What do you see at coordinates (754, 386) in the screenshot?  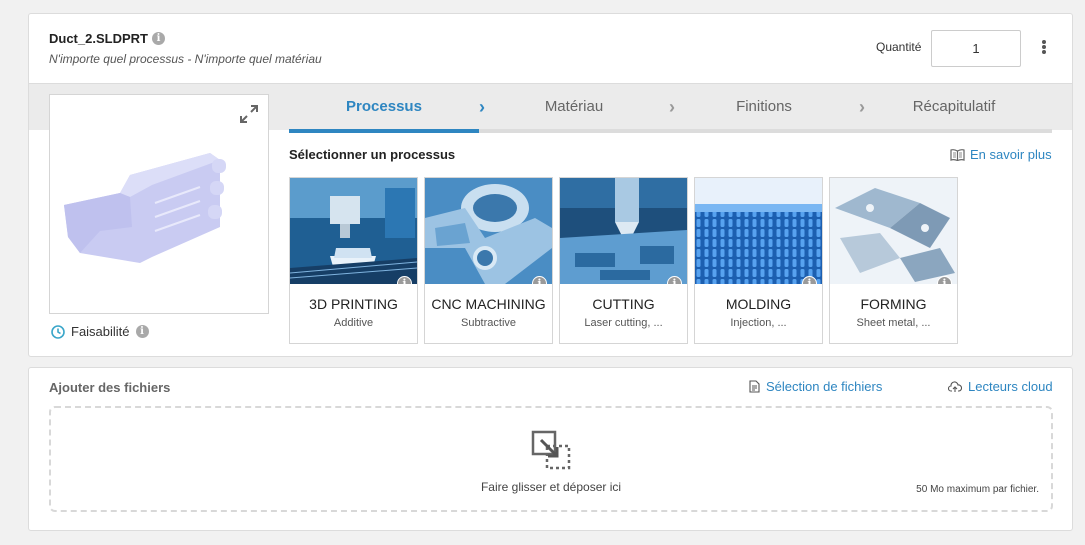 I see `file-icon` at bounding box center [754, 386].